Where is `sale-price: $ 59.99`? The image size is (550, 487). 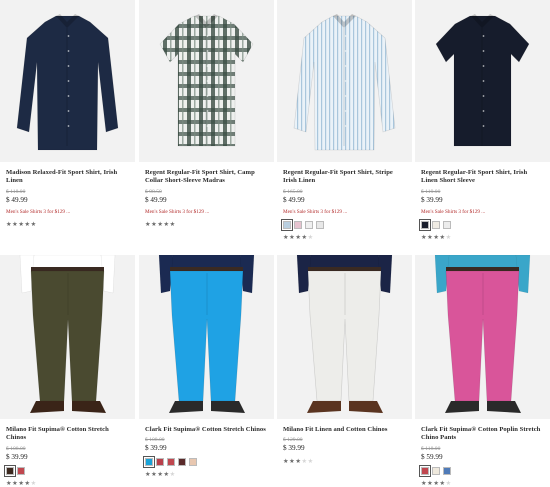 sale-price: $ 59.99 is located at coordinates (432, 456).